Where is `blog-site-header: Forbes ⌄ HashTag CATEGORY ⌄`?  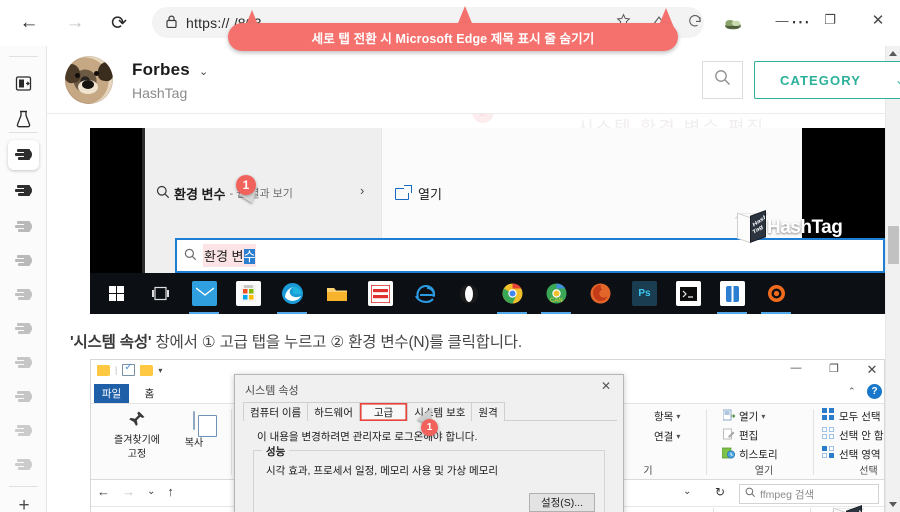 blog-site-header: Forbes ⌄ HashTag CATEGORY ⌄ is located at coordinates (473, 80).